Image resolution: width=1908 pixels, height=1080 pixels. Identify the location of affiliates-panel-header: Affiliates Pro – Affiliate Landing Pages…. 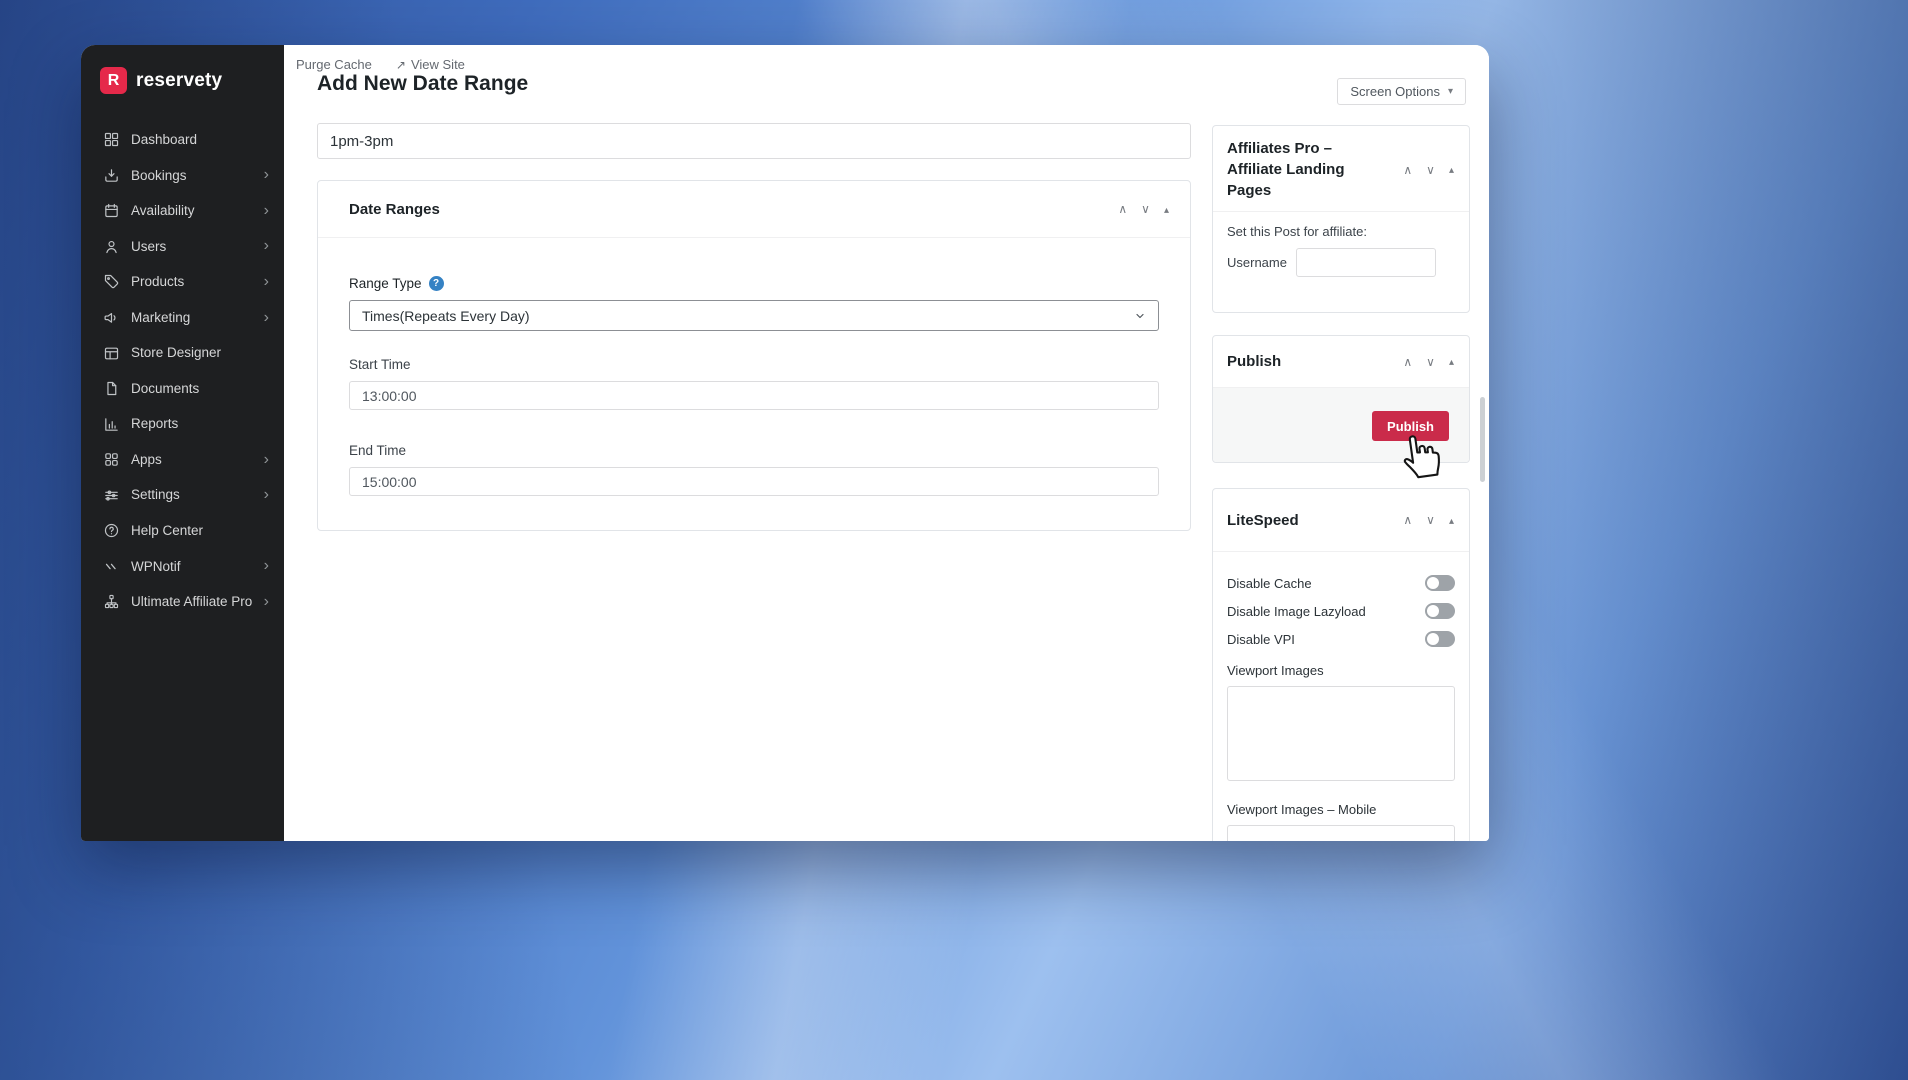
(1341, 169).